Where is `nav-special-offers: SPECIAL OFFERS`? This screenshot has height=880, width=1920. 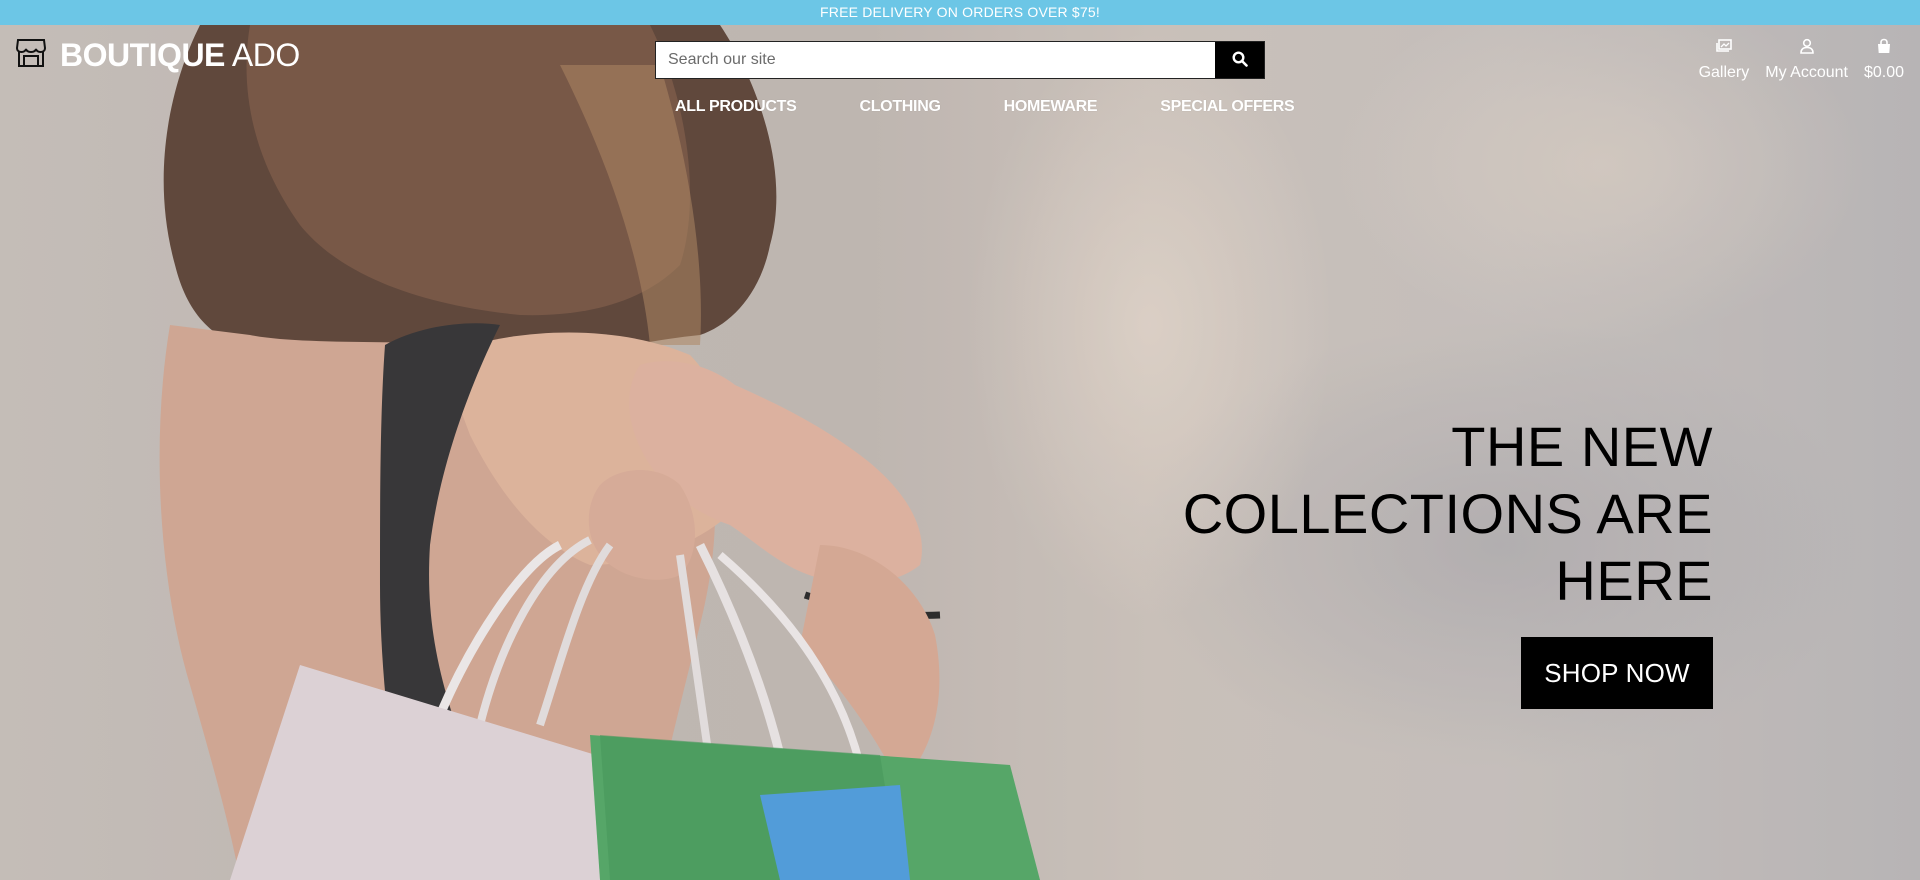
nav-special-offers: SPECIAL OFFERS is located at coordinates (1227, 107).